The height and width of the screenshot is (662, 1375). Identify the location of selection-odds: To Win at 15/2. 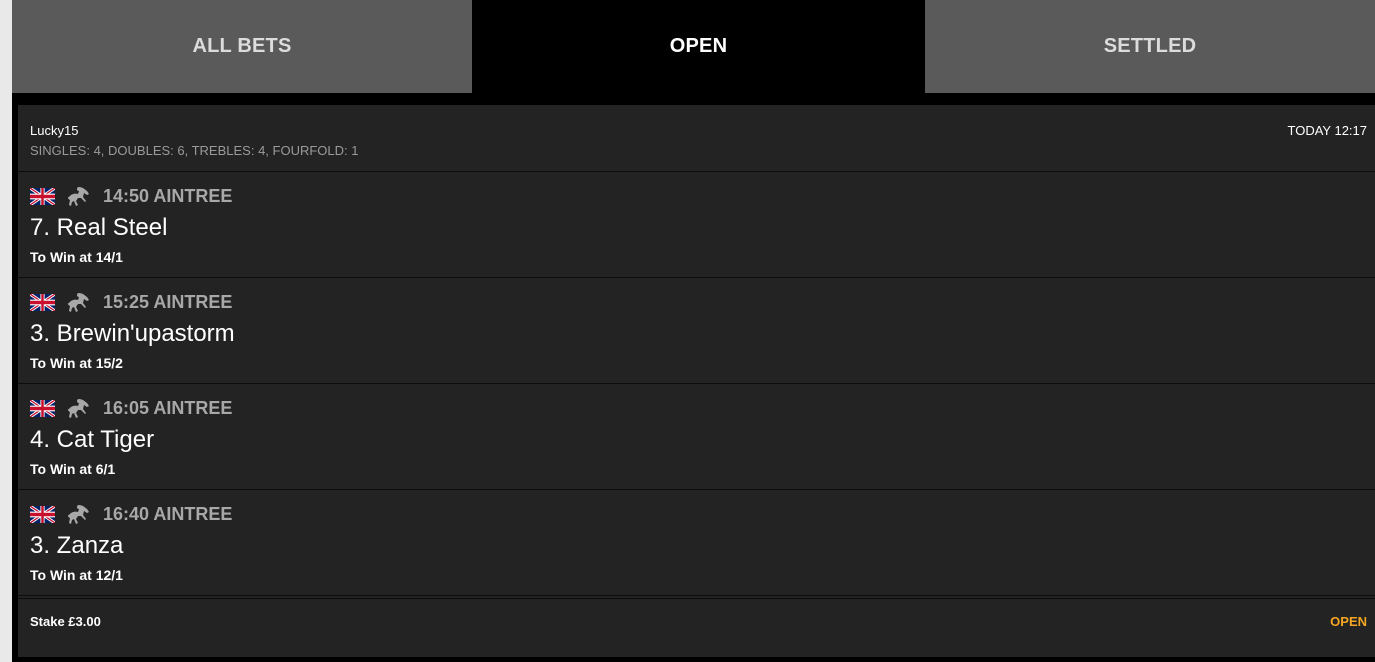
(76, 363).